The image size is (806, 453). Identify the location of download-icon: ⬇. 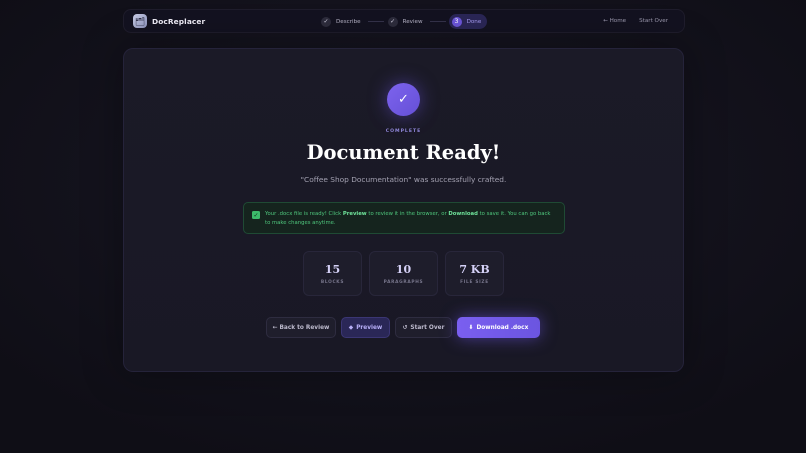
(471, 327).